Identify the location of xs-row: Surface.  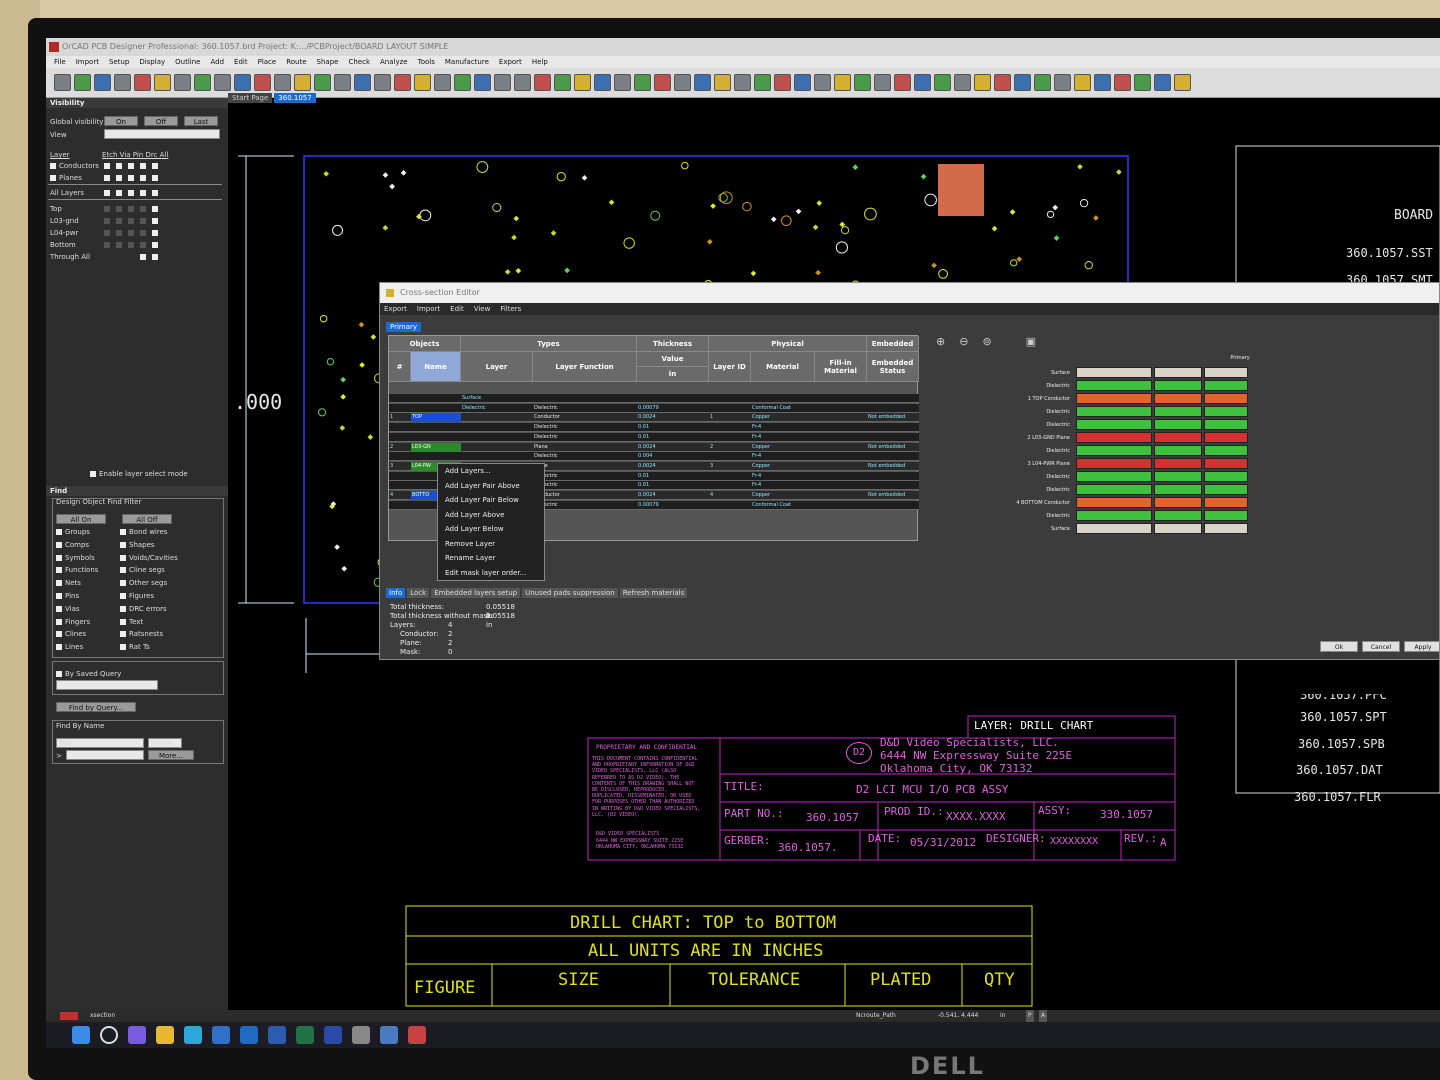
(654, 398).